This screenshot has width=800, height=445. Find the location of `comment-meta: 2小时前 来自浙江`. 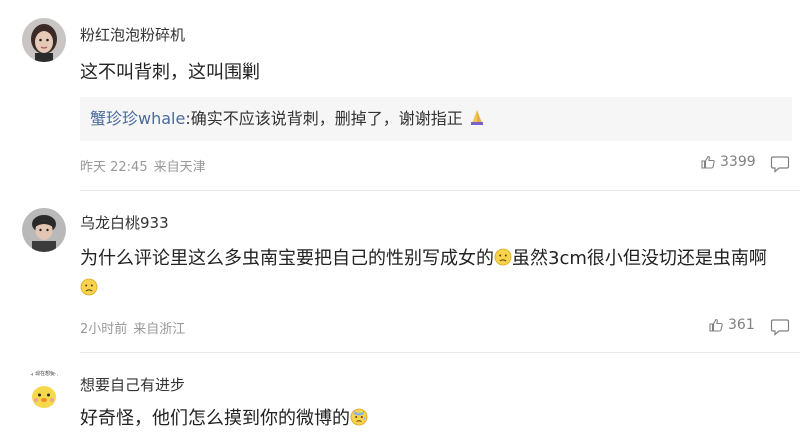

comment-meta: 2小时前 来自浙江 is located at coordinates (132, 327).